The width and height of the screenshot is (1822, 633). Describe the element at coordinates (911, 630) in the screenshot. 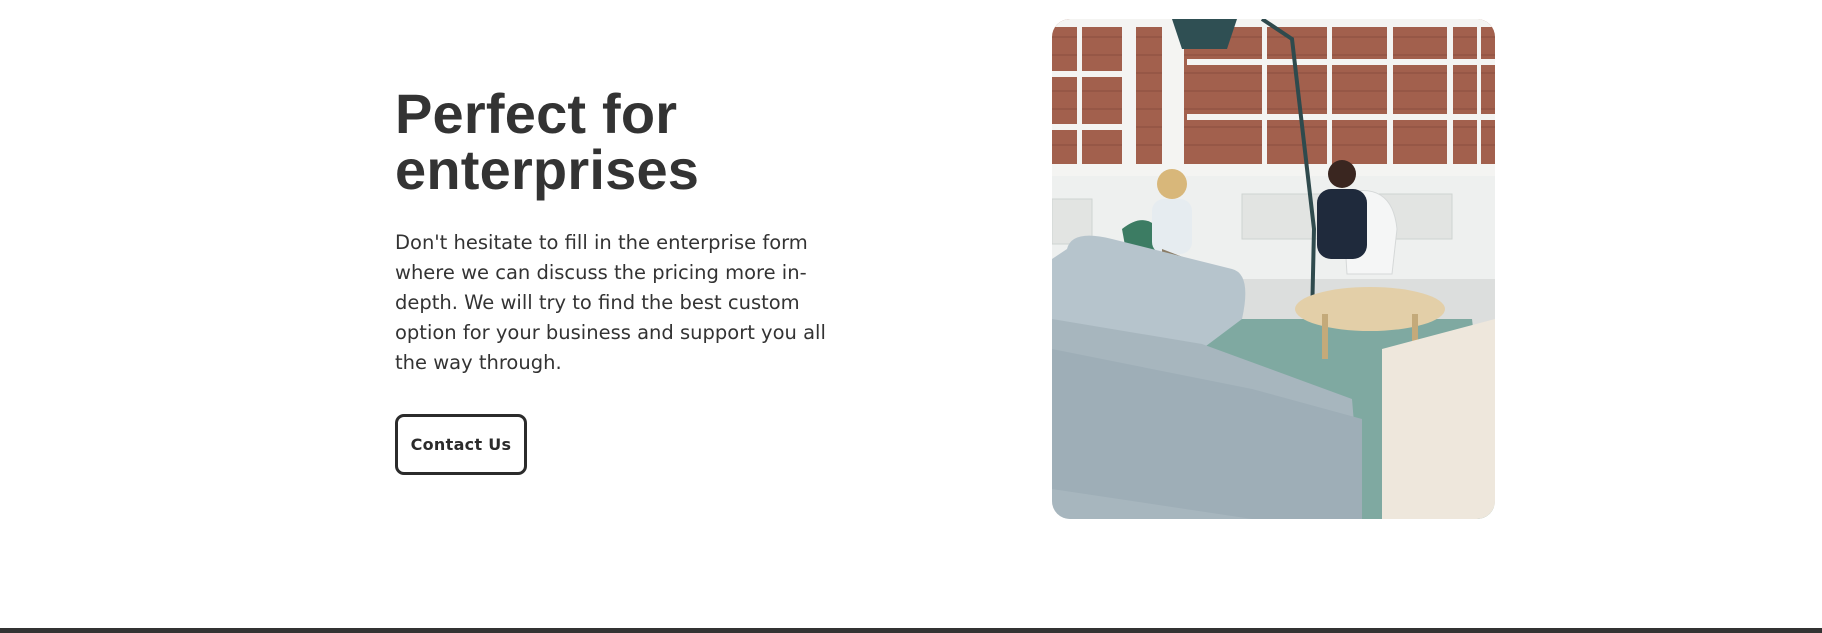

I see `footer-top-border` at that location.